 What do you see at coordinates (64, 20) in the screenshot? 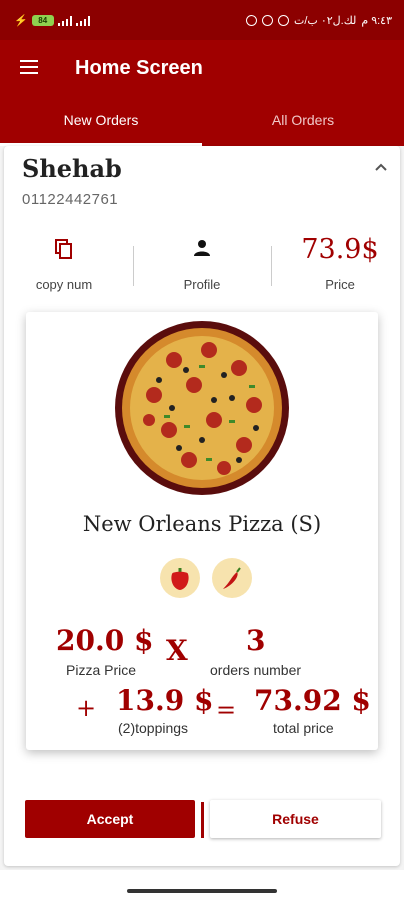
I see `signal-icon` at bounding box center [64, 20].